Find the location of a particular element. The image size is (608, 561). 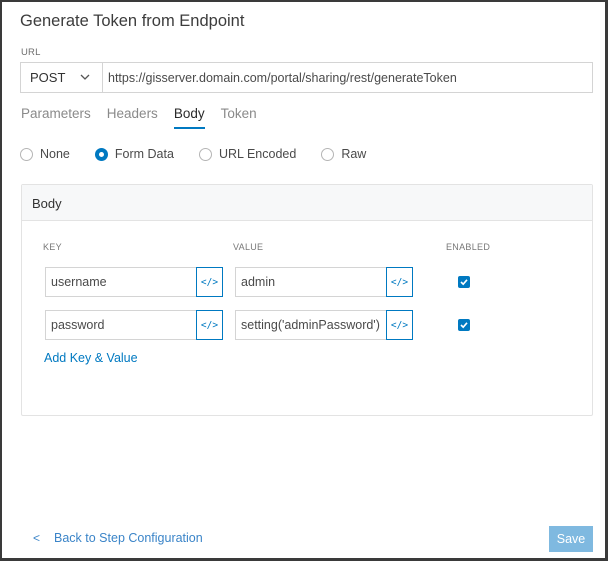

chevron-left-icon: < is located at coordinates (37, 538).